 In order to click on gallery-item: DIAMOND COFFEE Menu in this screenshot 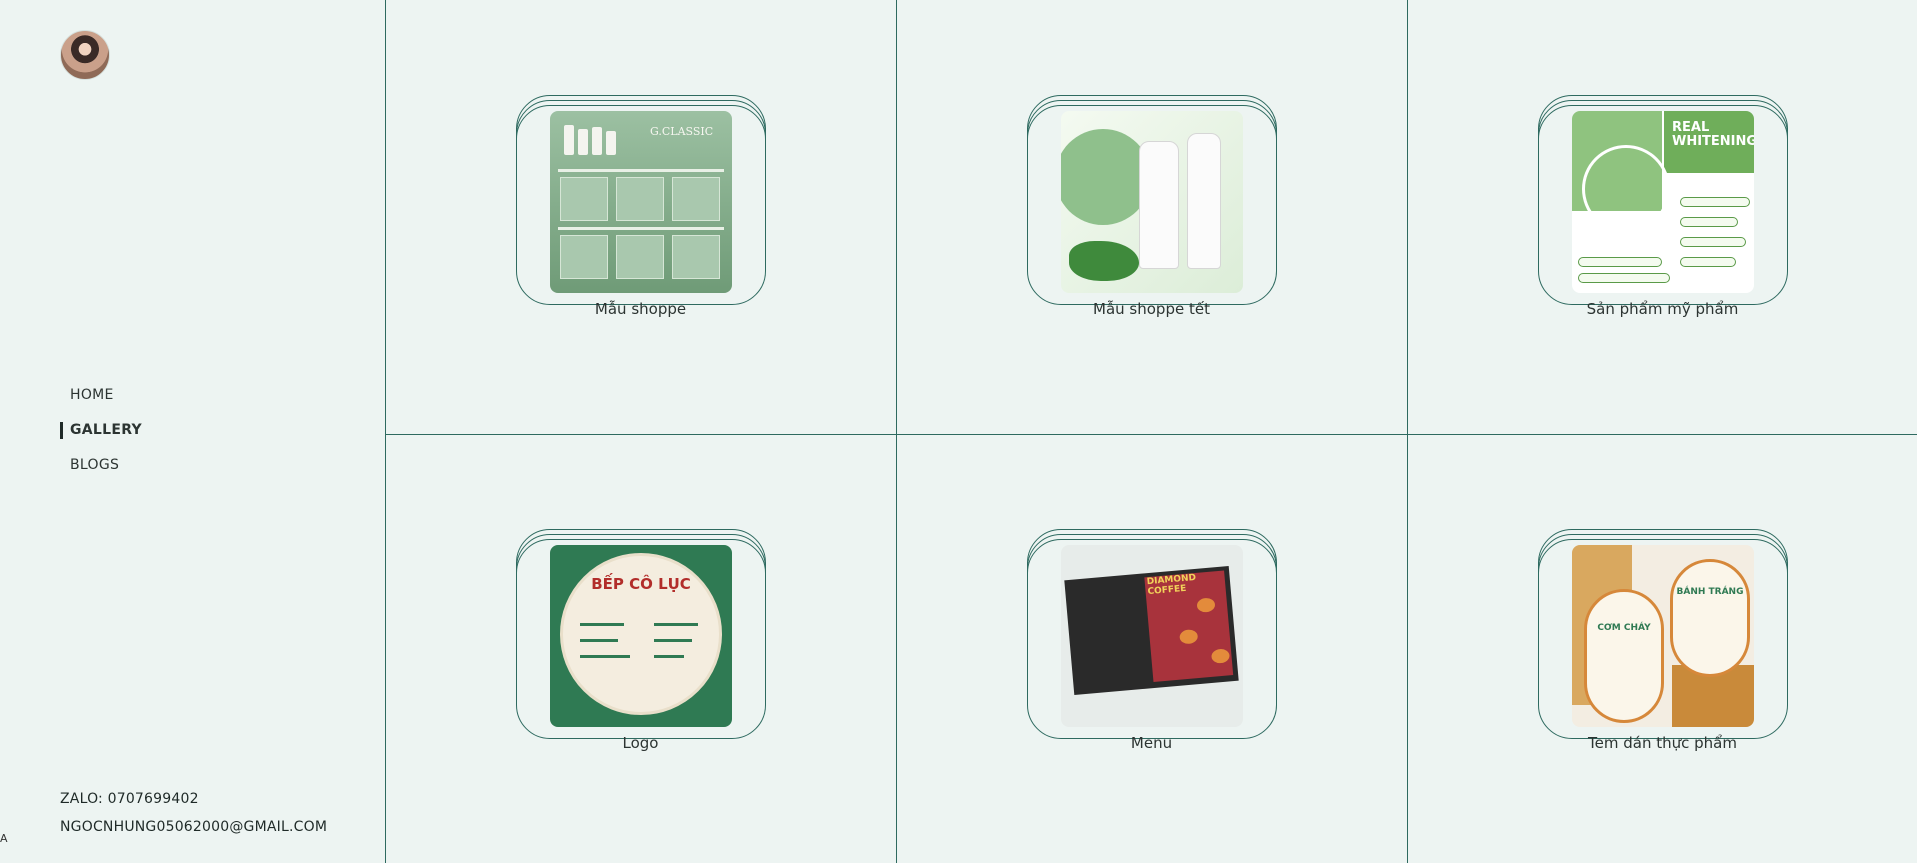, I will do `click(1151, 648)`.